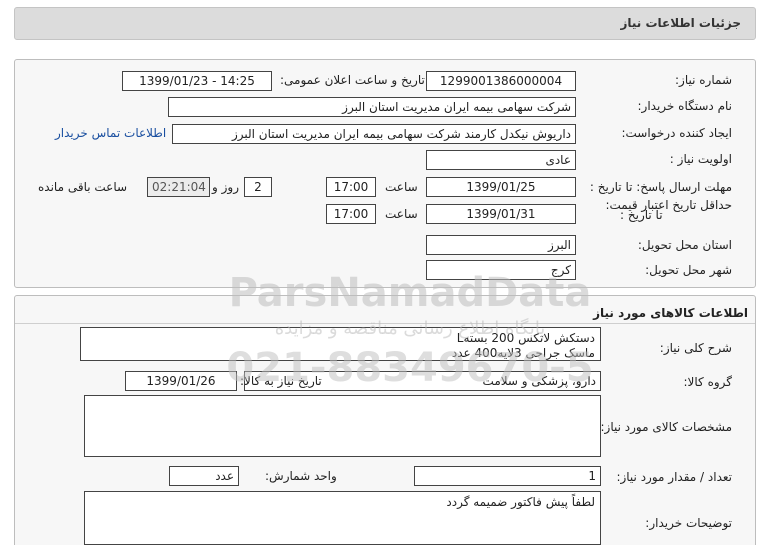 The height and width of the screenshot is (545, 770). What do you see at coordinates (204, 476) in the screenshot?
I see `unit-field: عدد` at bounding box center [204, 476].